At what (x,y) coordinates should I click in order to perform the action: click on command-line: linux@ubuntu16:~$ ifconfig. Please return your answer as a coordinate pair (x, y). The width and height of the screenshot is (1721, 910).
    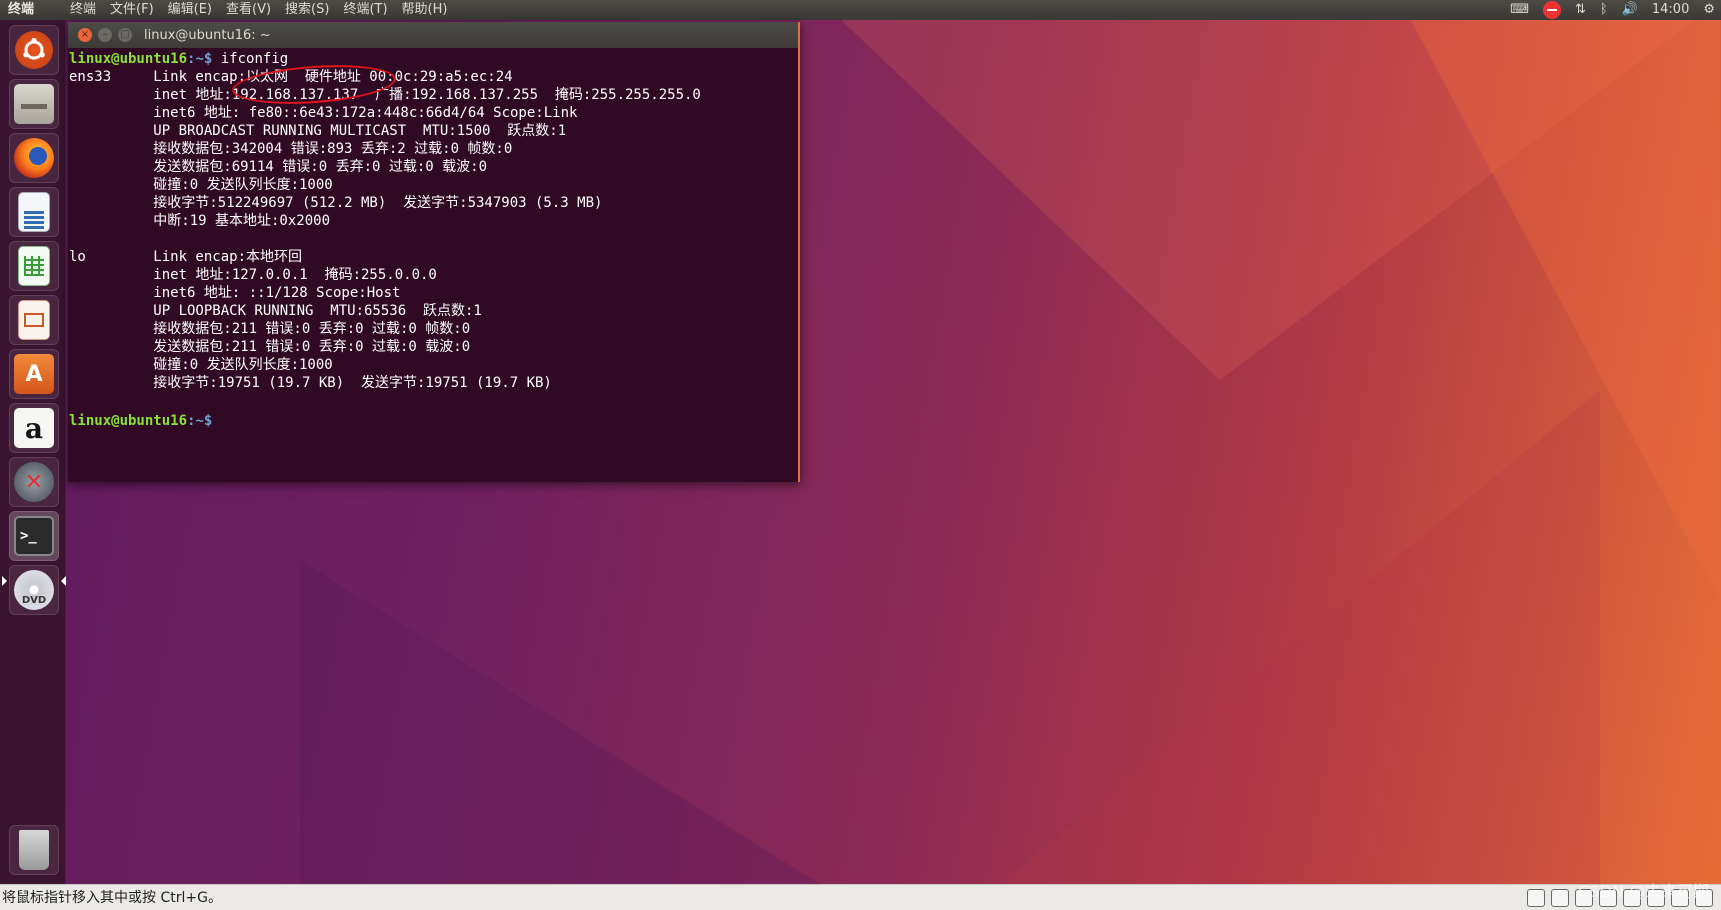
    Looking at the image, I should click on (433, 59).